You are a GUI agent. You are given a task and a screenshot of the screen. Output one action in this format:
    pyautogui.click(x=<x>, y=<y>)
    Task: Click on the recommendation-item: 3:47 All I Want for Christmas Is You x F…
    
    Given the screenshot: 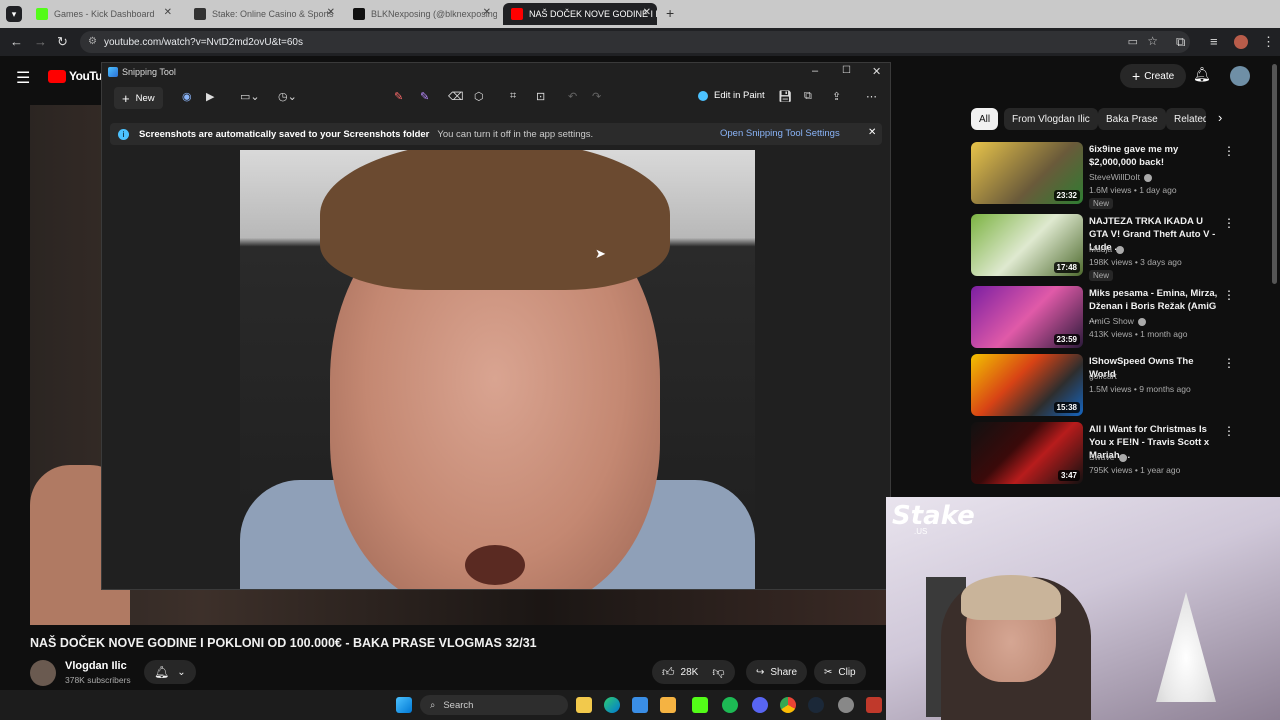 What is the action you would take?
    pyautogui.click(x=1111, y=454)
    